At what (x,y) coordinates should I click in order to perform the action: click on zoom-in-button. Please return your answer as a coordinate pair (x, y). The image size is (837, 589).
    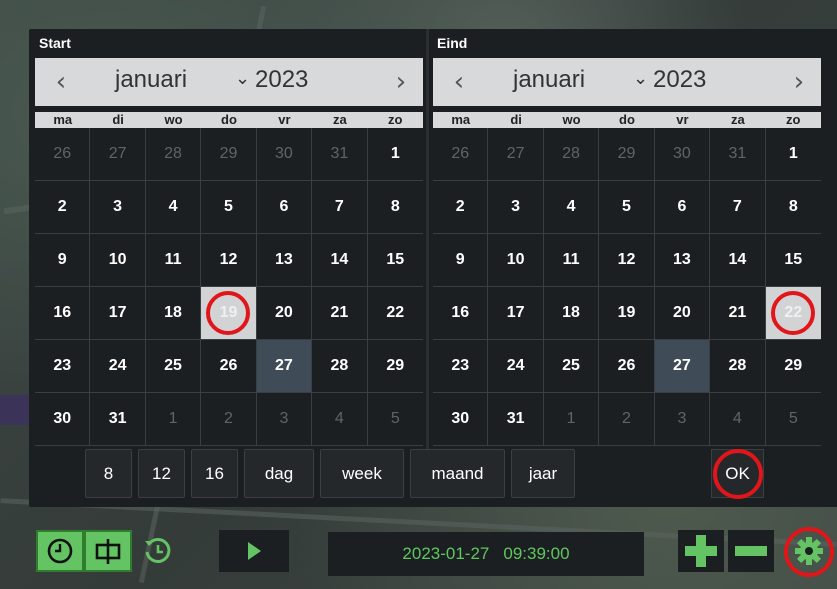
    Looking at the image, I should click on (701, 551).